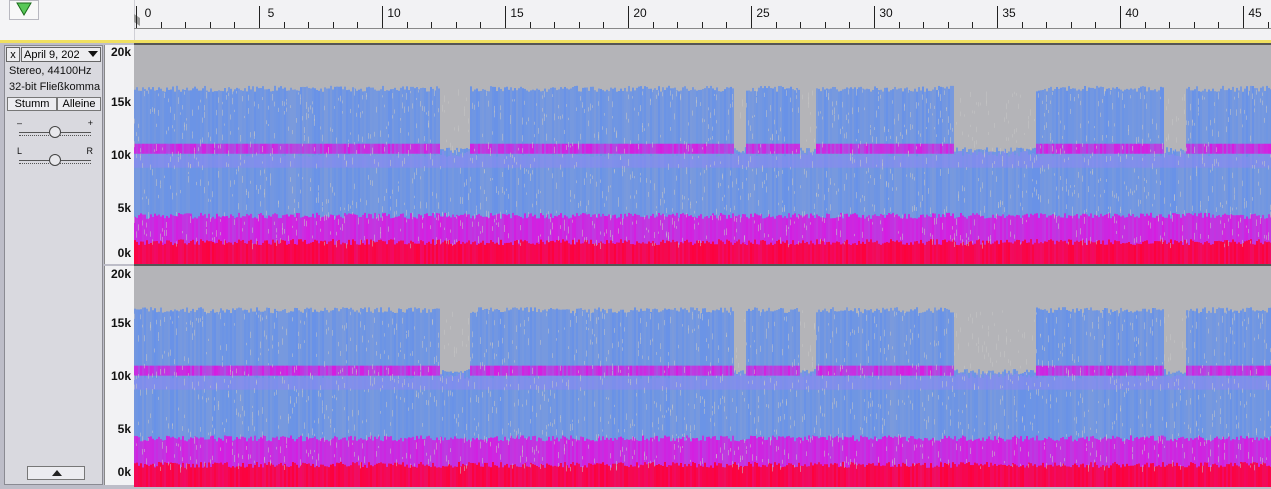 This screenshot has height=489, width=1271. I want to click on track-format: Stereo, 44100Hz, so click(50, 71).